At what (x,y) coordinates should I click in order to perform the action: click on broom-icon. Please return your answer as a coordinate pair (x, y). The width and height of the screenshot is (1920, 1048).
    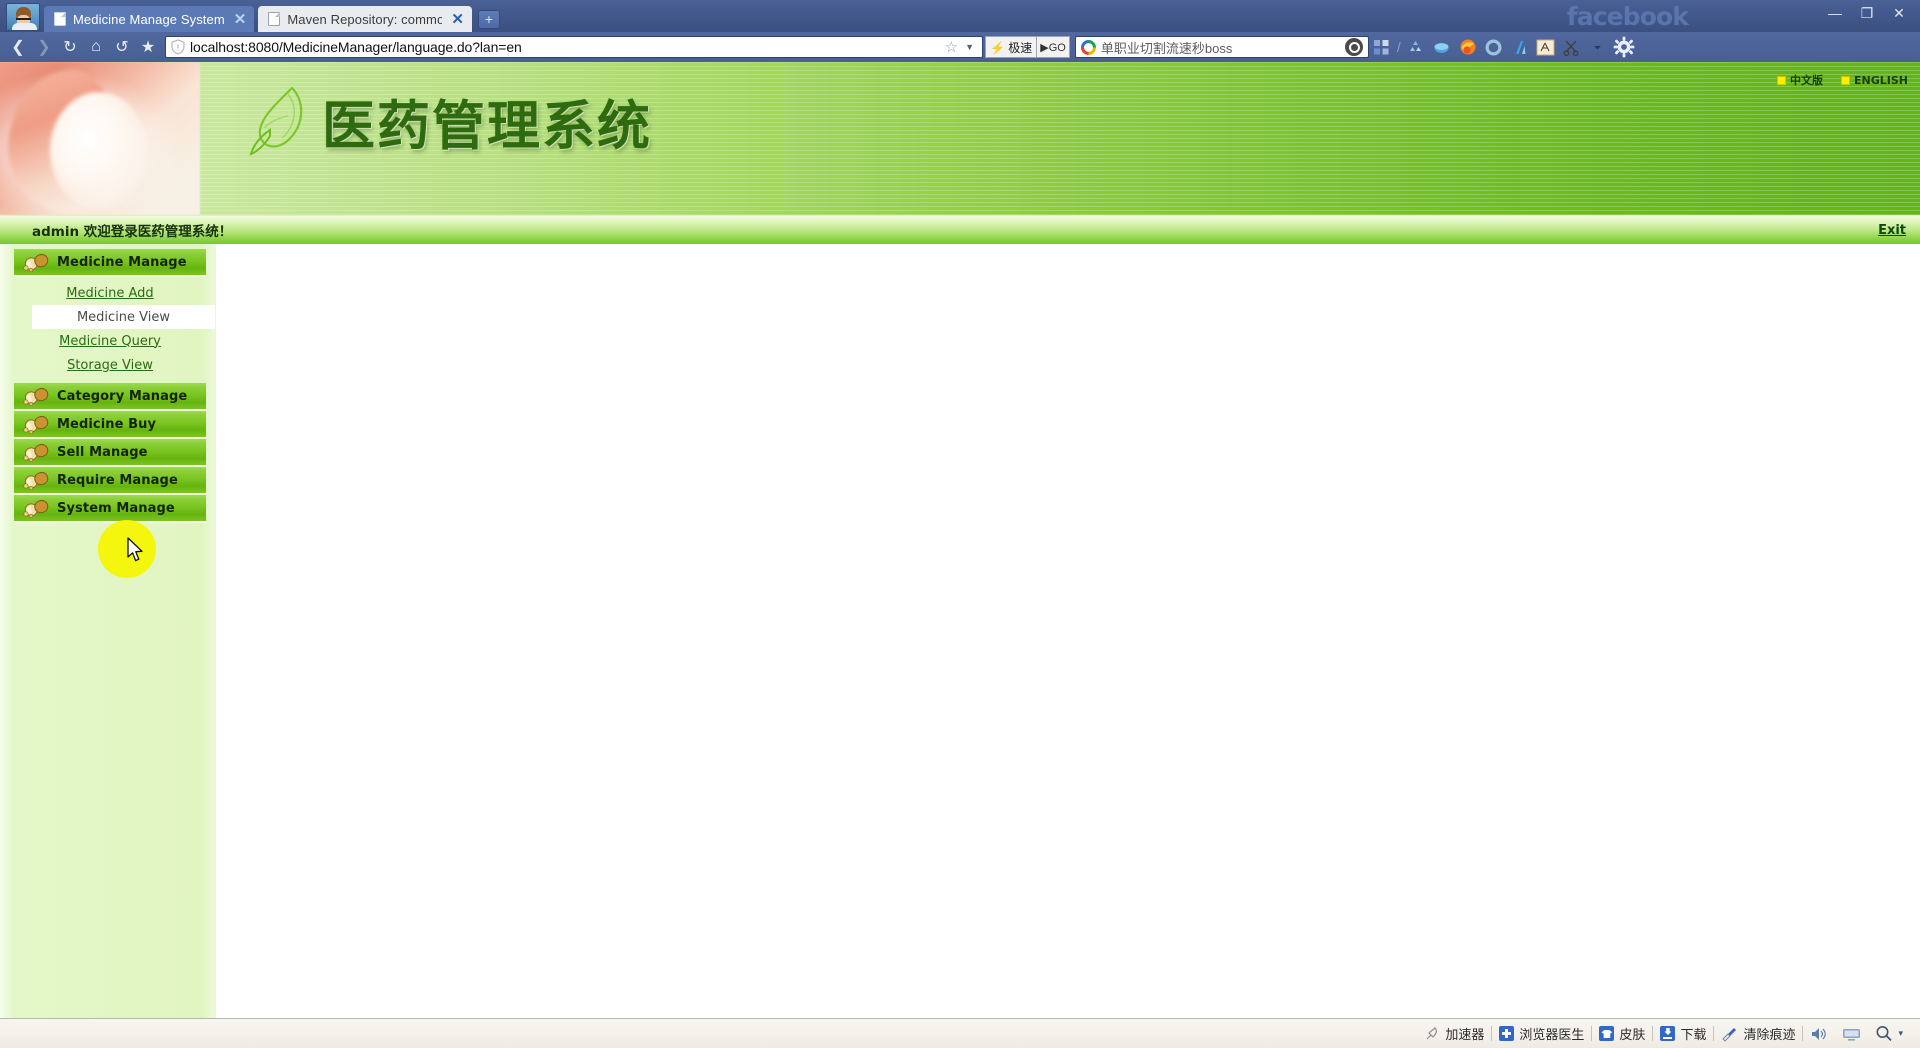
    Looking at the image, I should click on (1729, 1034).